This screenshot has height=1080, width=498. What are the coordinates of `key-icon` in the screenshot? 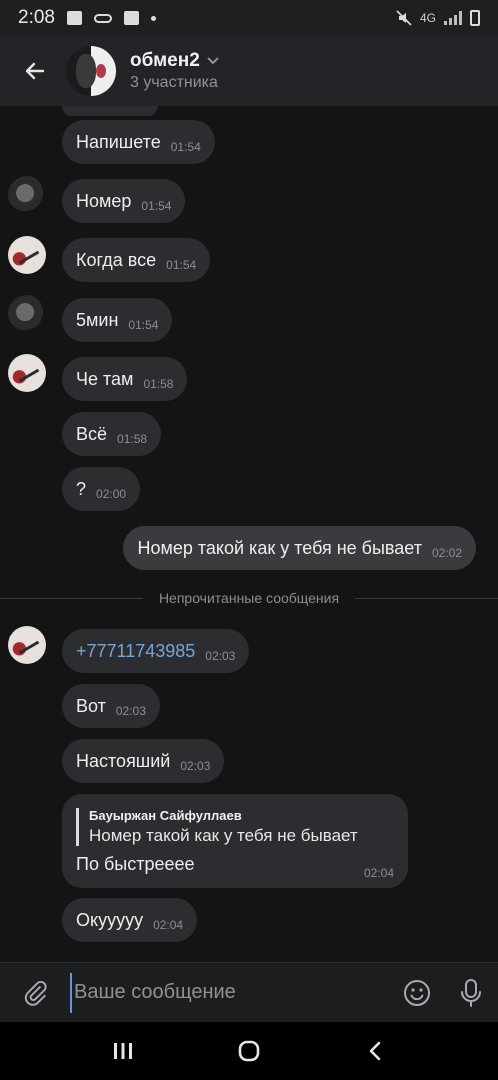 It's located at (102, 18).